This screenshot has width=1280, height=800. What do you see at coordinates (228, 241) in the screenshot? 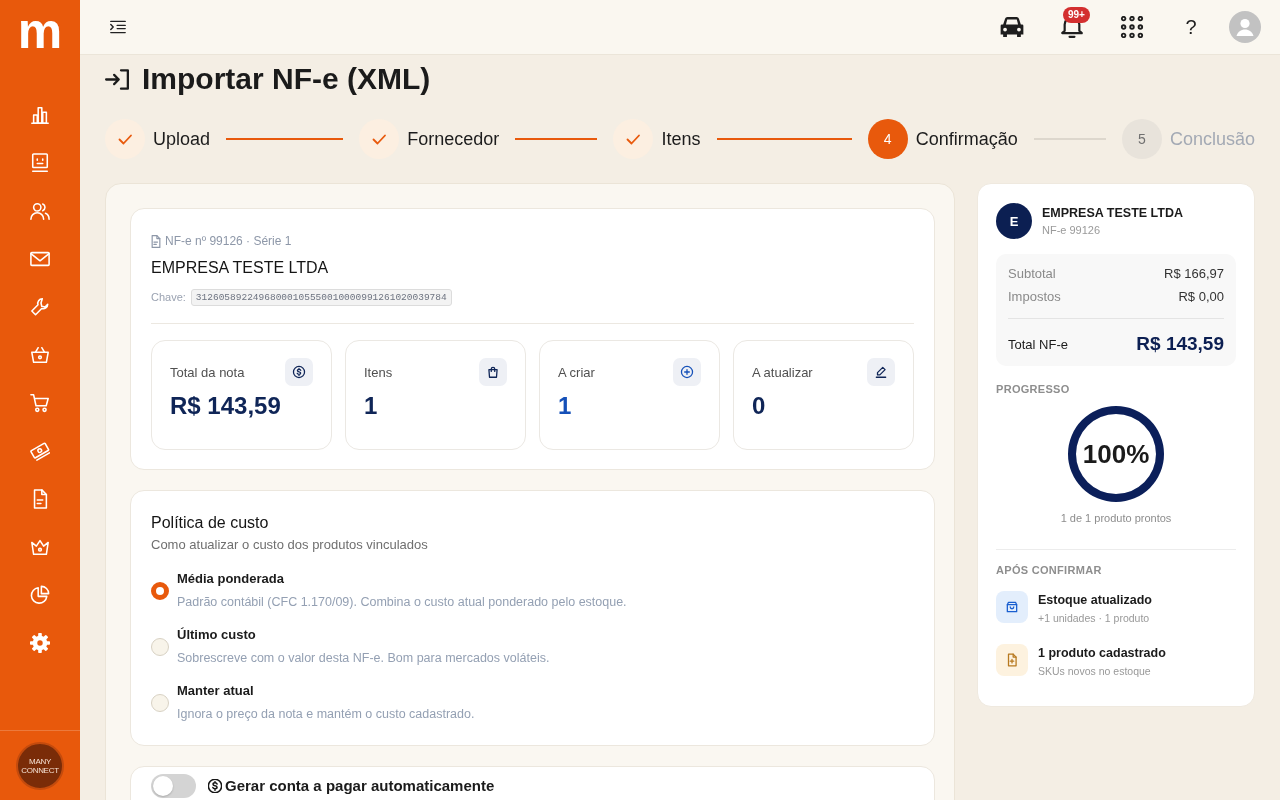
I see `invoice-number: NF-e nº 99126 · Série 1` at bounding box center [228, 241].